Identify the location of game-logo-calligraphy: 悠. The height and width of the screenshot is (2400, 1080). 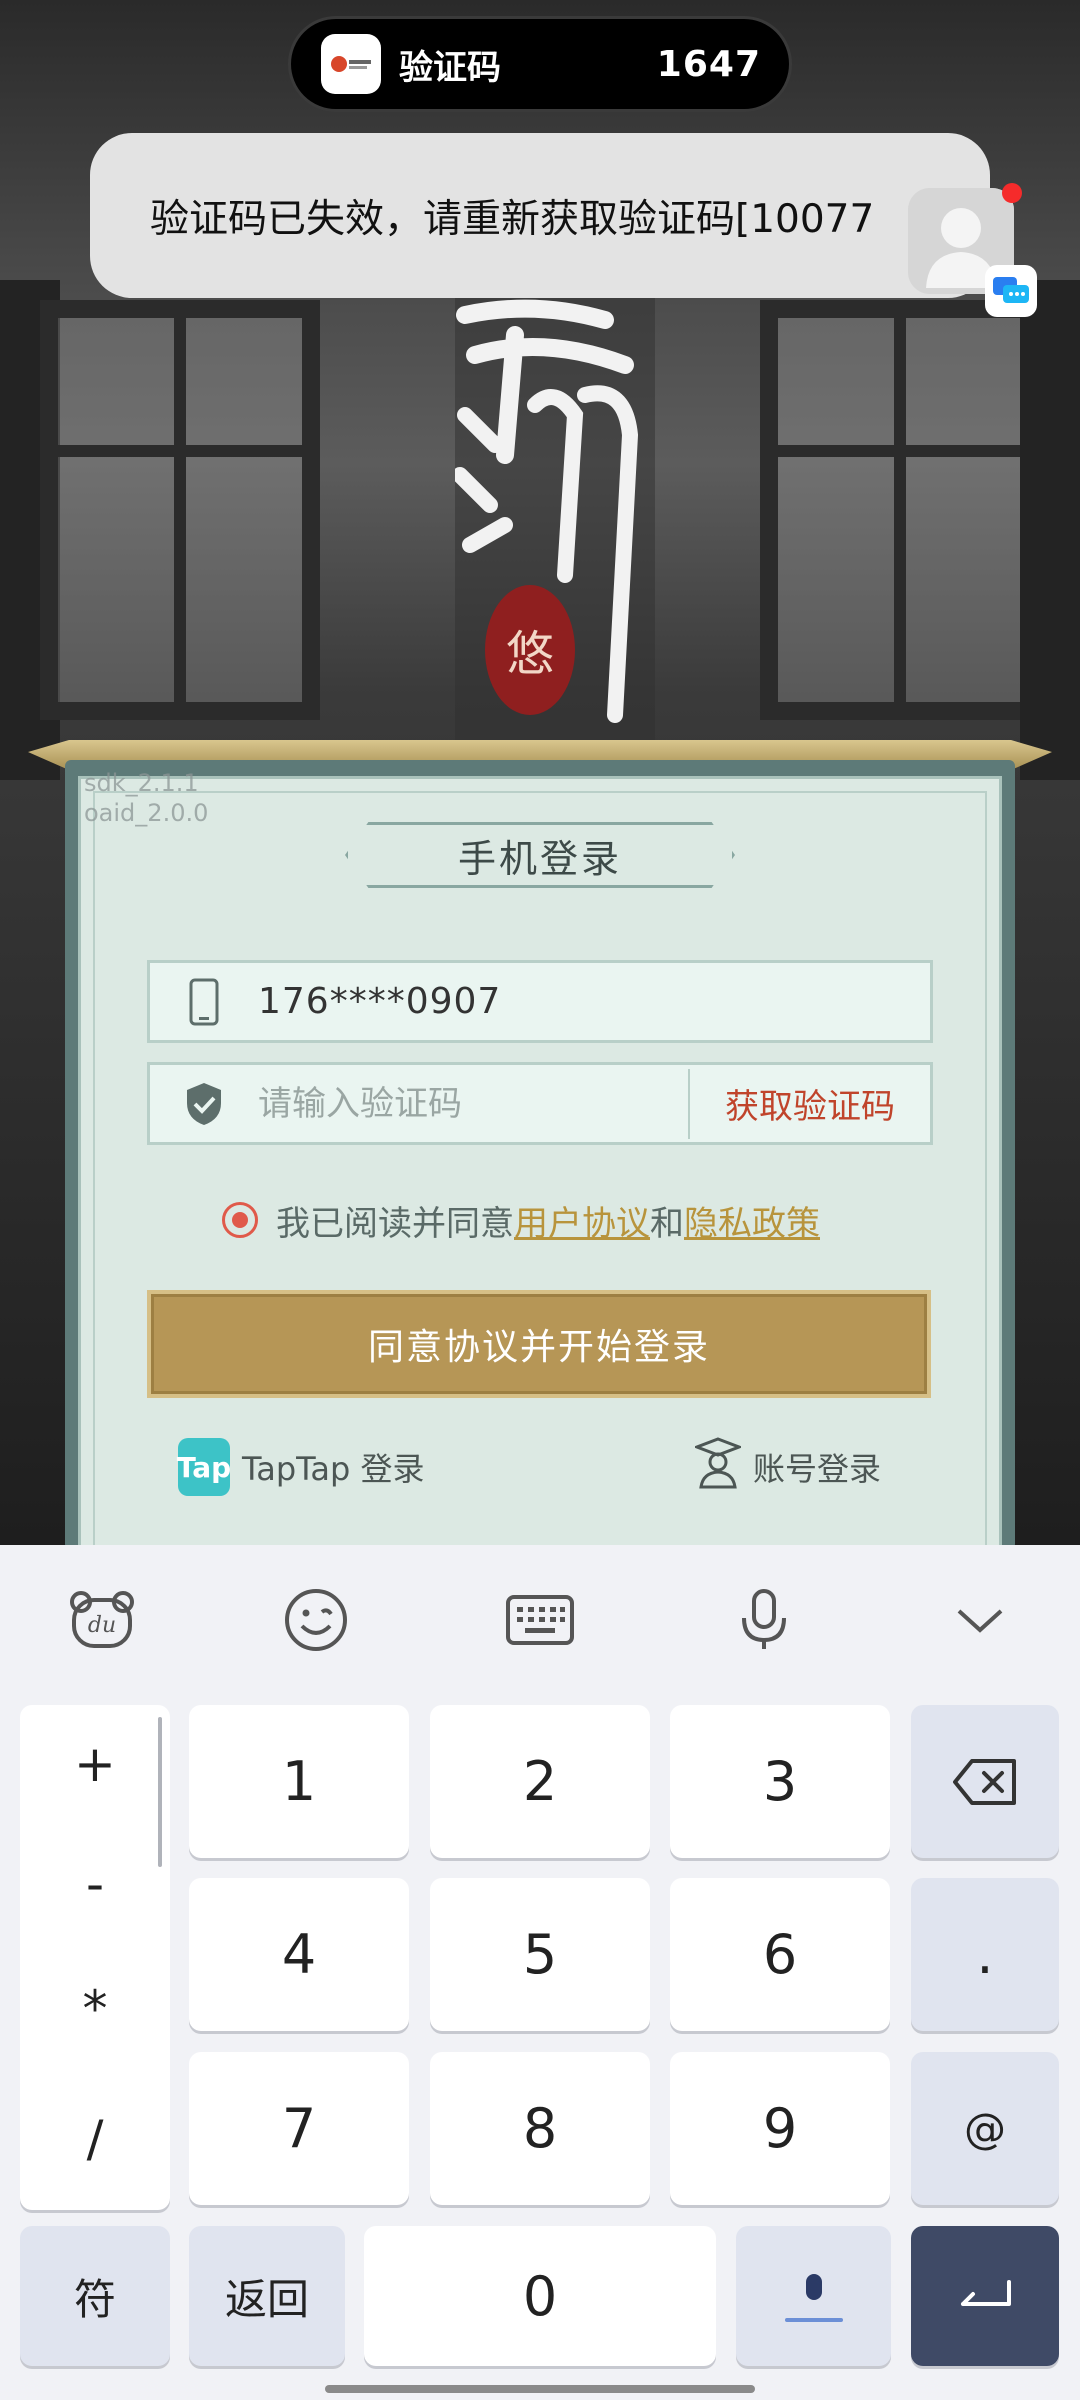
(555, 525).